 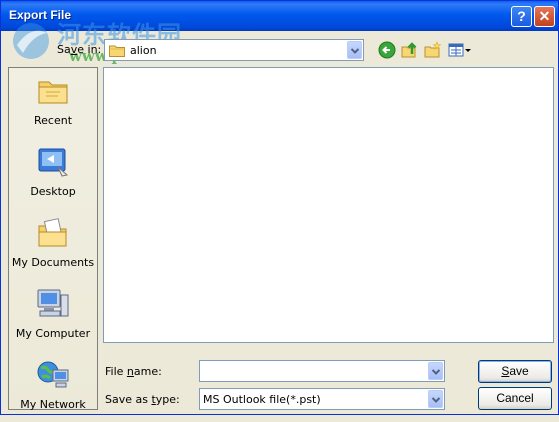 I want to click on place-label: My Documents, so click(x=53, y=262).